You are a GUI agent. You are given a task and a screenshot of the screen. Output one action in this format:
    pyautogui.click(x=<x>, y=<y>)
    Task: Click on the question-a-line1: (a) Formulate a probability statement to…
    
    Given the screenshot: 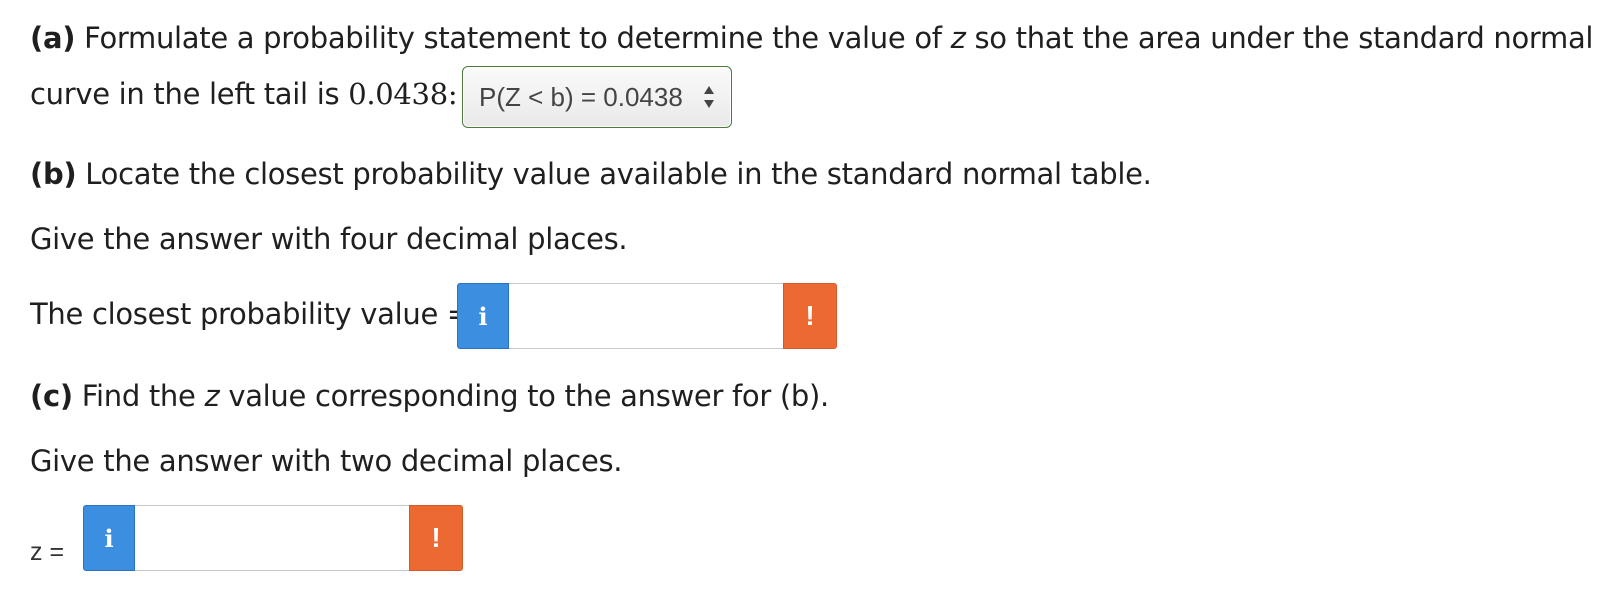 What is the action you would take?
    pyautogui.click(x=811, y=38)
    